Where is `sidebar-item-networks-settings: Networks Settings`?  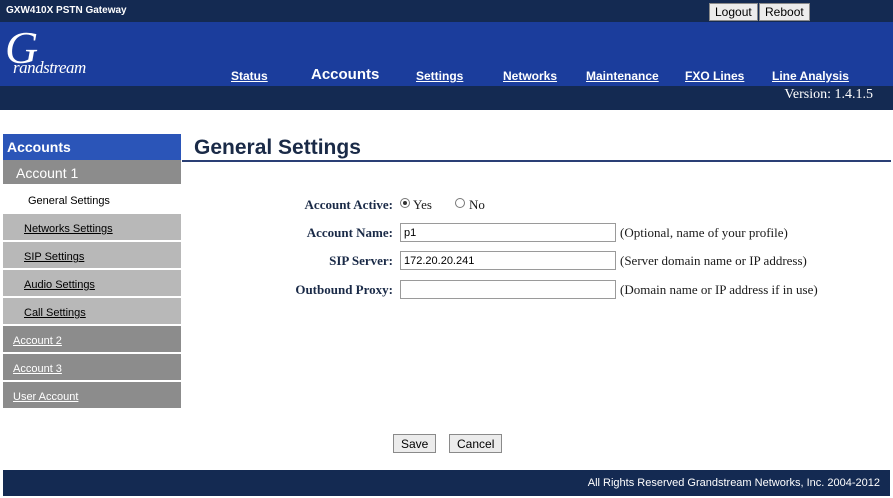 sidebar-item-networks-settings: Networks Settings is located at coordinates (92, 228).